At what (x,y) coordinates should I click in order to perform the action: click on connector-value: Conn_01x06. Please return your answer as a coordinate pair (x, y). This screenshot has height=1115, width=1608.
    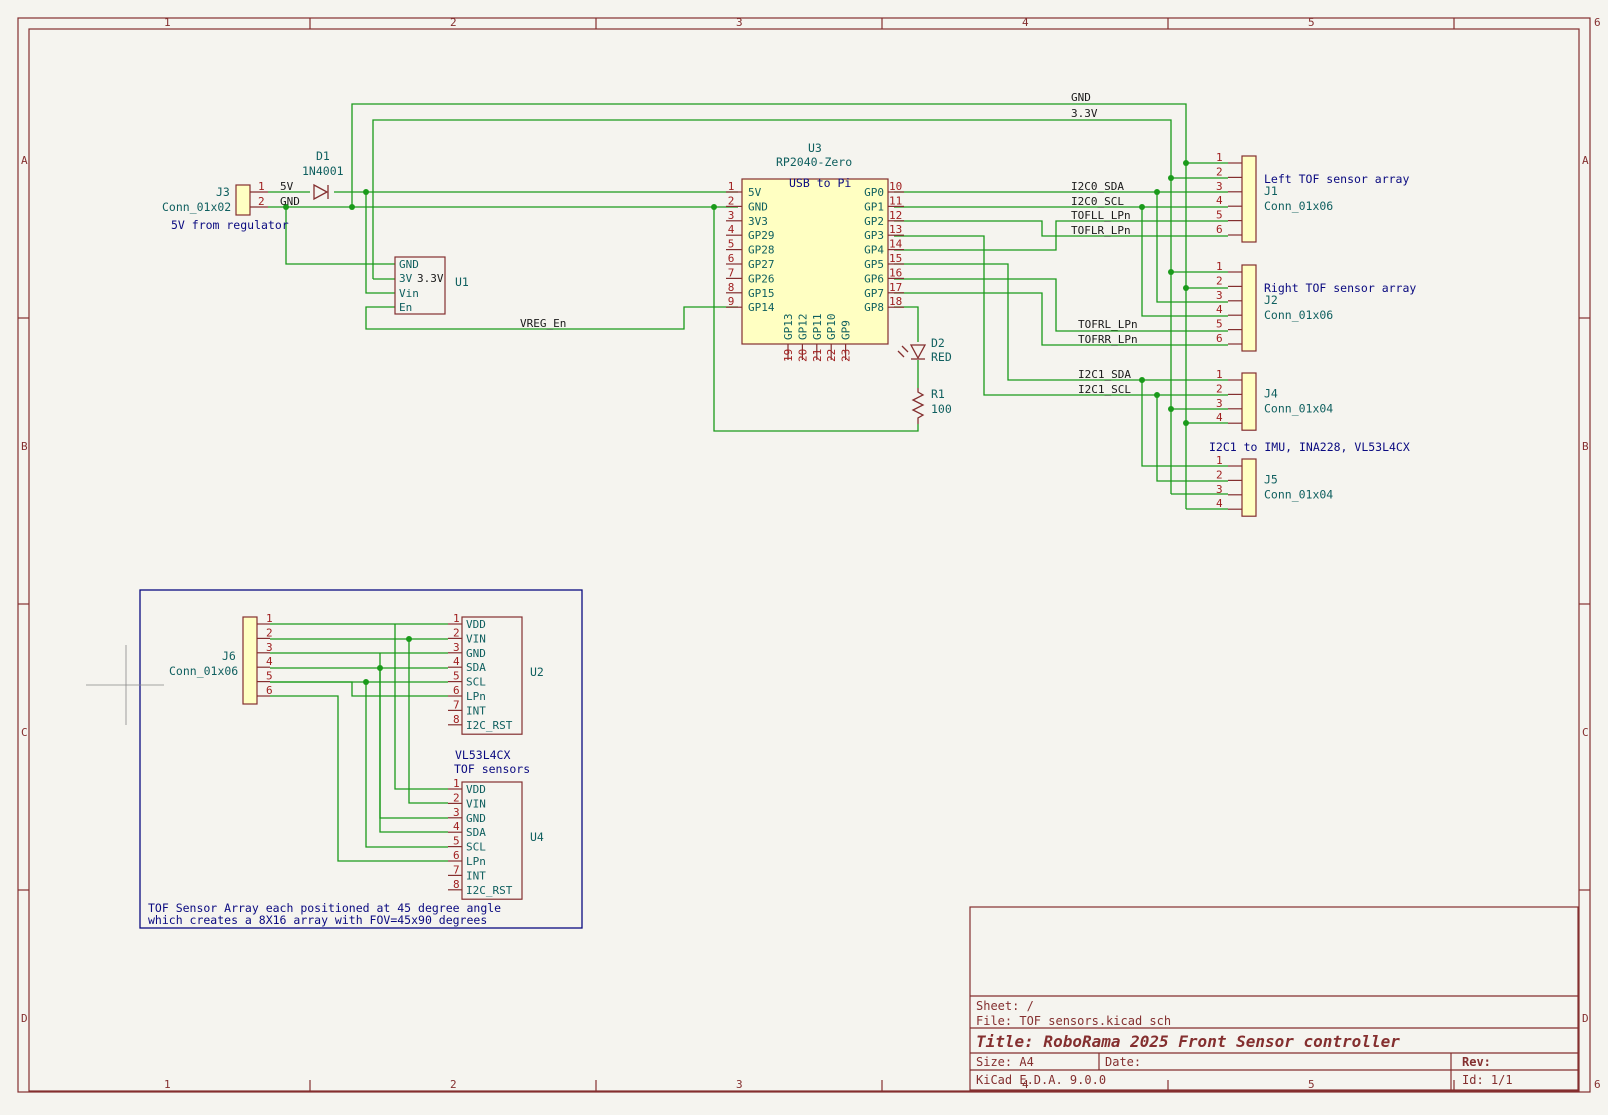
    Looking at the image, I should click on (1298, 315).